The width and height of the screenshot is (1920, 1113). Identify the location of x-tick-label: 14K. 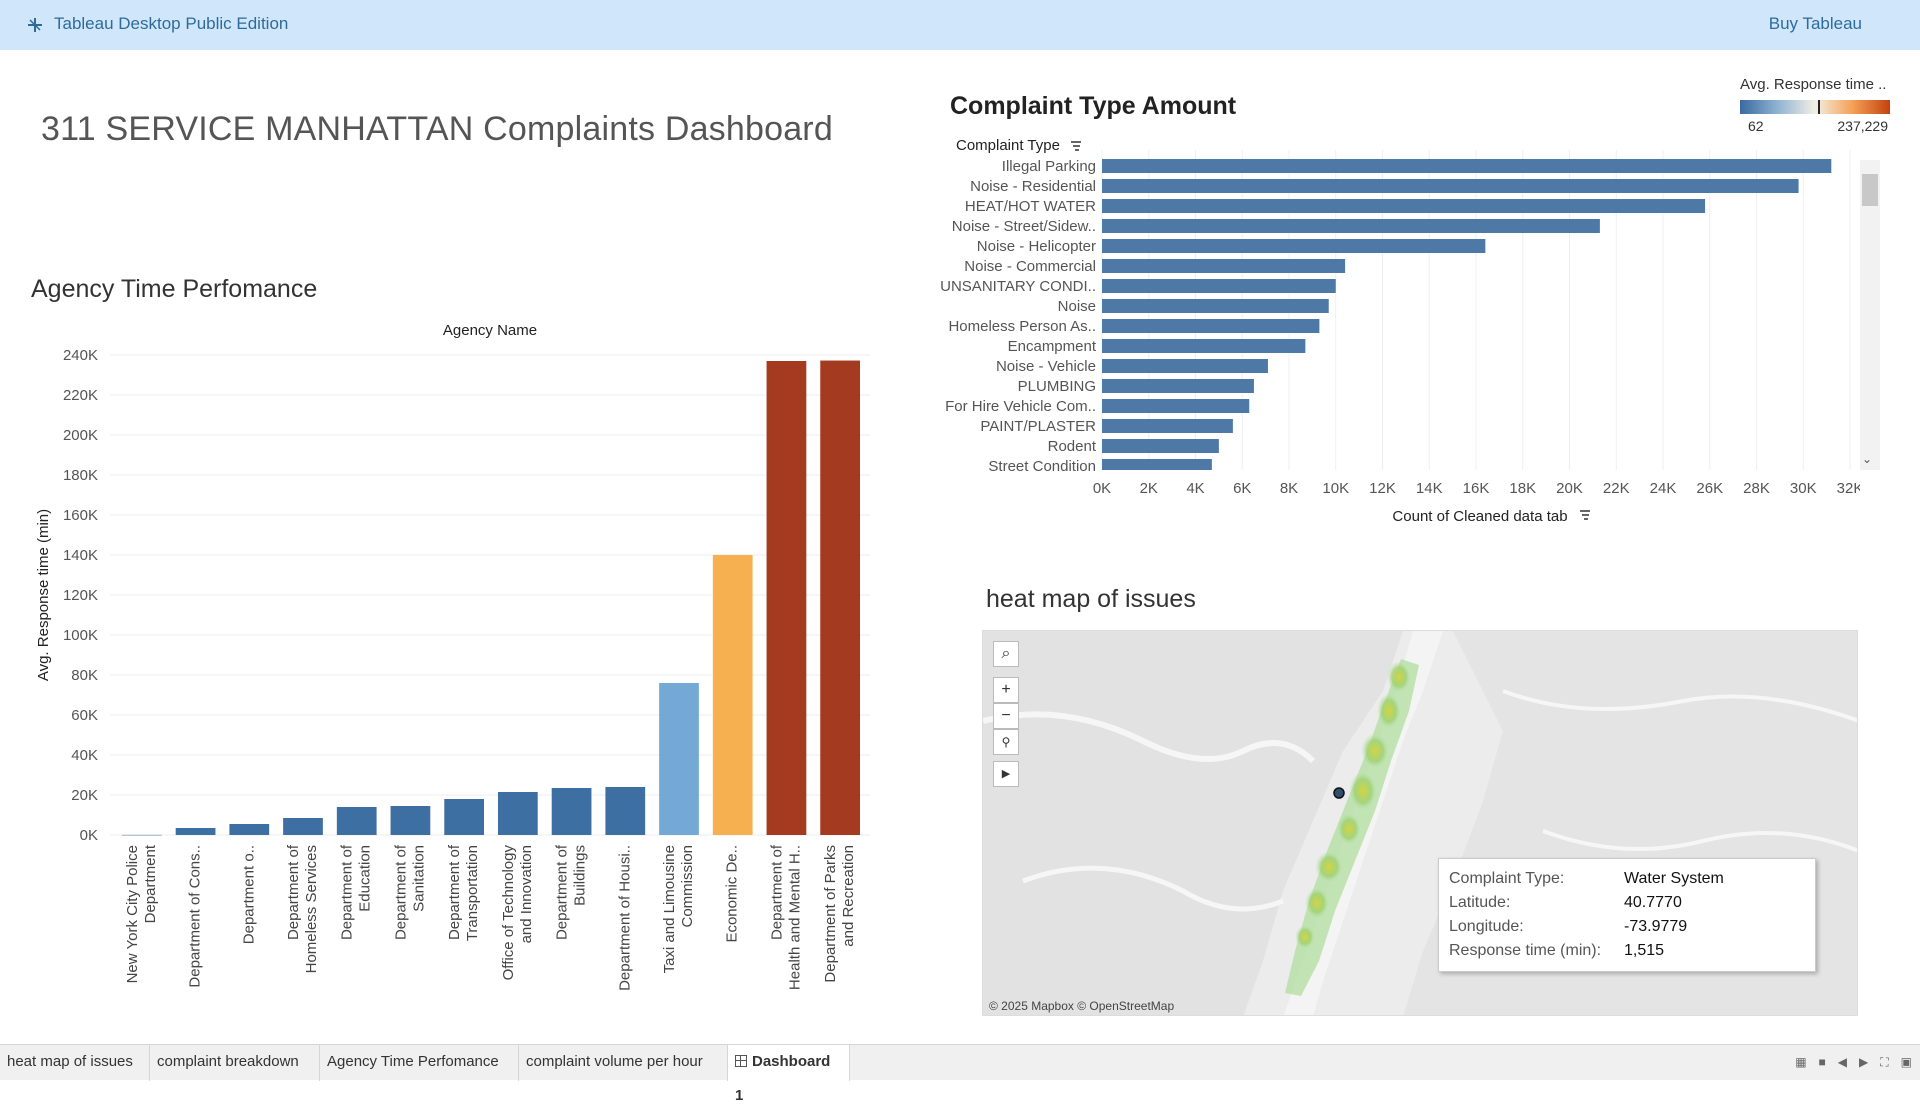
(1429, 488).